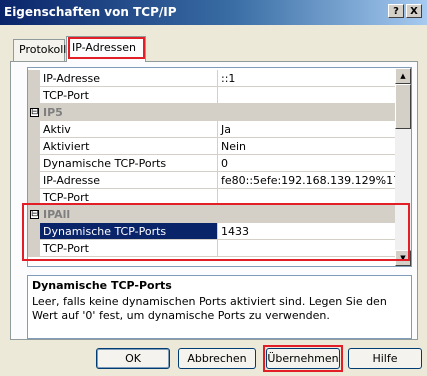 Image resolution: width=427 pixels, height=376 pixels. Describe the element at coordinates (307, 129) in the screenshot. I see `property-value: Ja` at that location.